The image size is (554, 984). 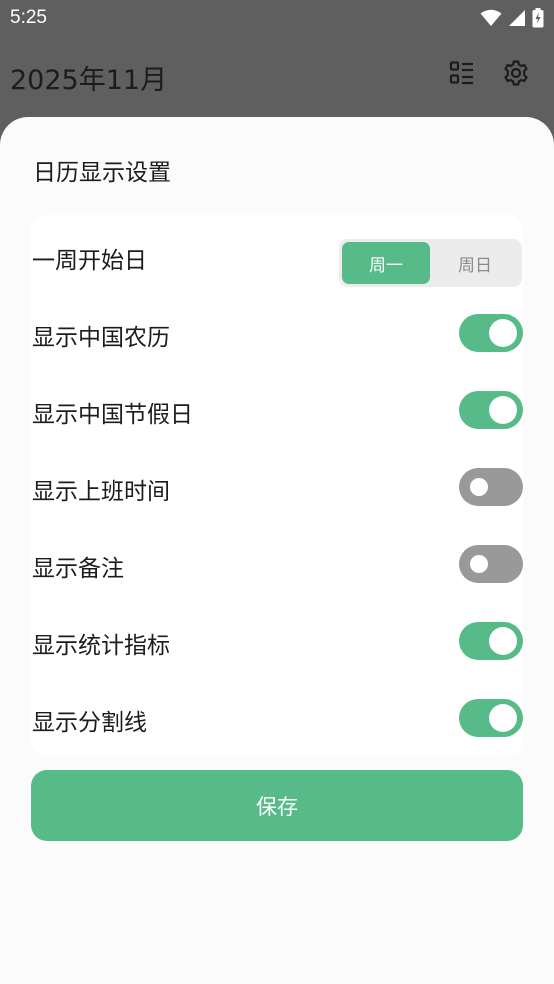 What do you see at coordinates (89, 261) in the screenshot?
I see `setting-label: 一周开始日` at bounding box center [89, 261].